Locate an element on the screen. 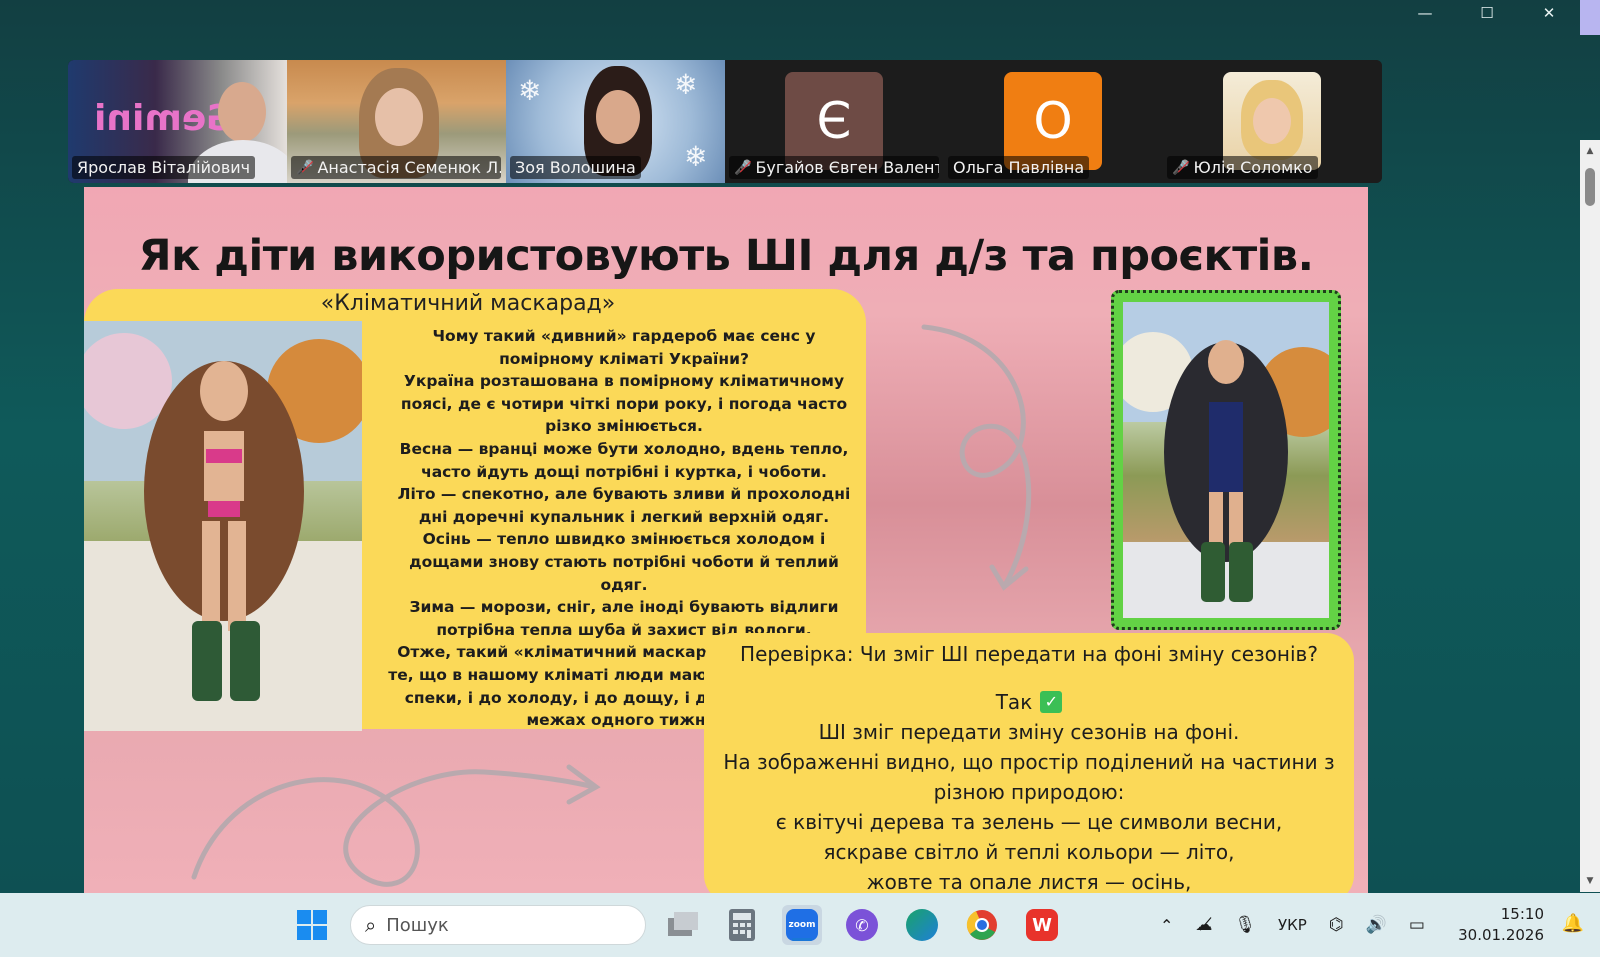 The height and width of the screenshot is (957, 1600). participant-name: Ярослав Віталійович is located at coordinates (164, 167).